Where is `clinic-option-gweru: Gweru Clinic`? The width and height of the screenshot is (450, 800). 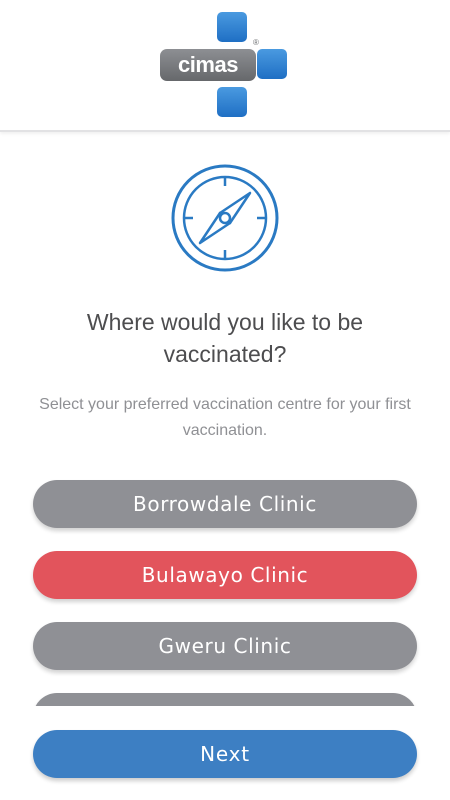
clinic-option-gweru: Gweru Clinic is located at coordinates (225, 646).